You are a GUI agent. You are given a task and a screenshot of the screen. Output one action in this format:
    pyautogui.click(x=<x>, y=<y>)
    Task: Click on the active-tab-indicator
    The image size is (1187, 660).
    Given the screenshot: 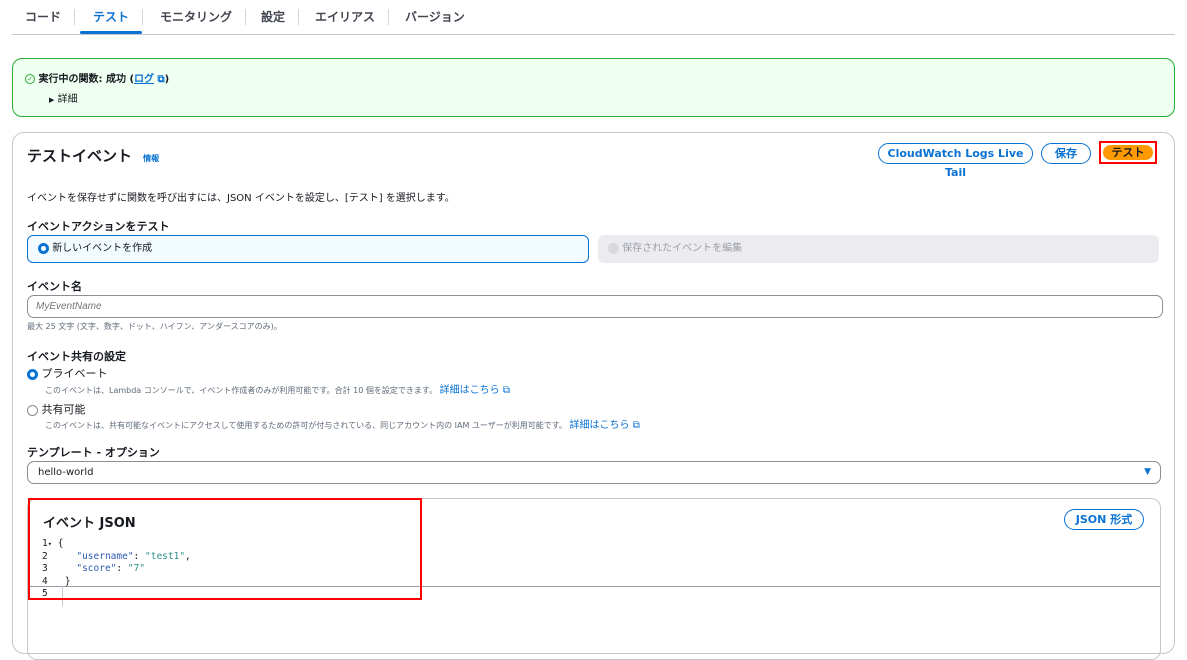 What is the action you would take?
    pyautogui.click(x=111, y=32)
    